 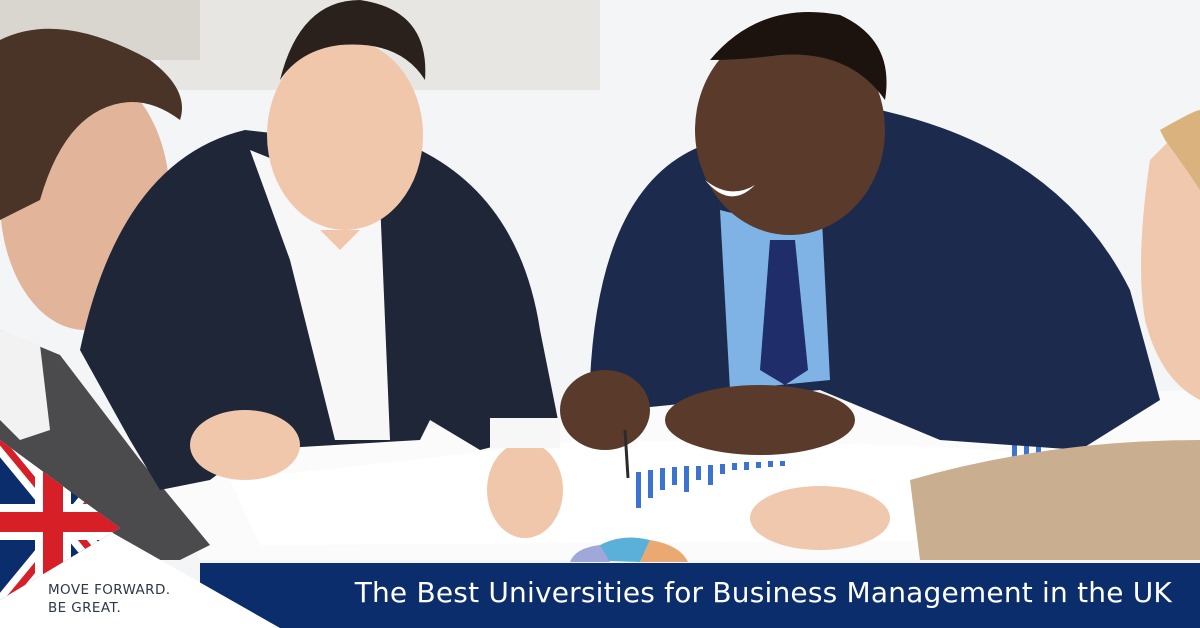 What do you see at coordinates (85, 608) in the screenshot?
I see `tagline-line-2: BE GREAT.` at bounding box center [85, 608].